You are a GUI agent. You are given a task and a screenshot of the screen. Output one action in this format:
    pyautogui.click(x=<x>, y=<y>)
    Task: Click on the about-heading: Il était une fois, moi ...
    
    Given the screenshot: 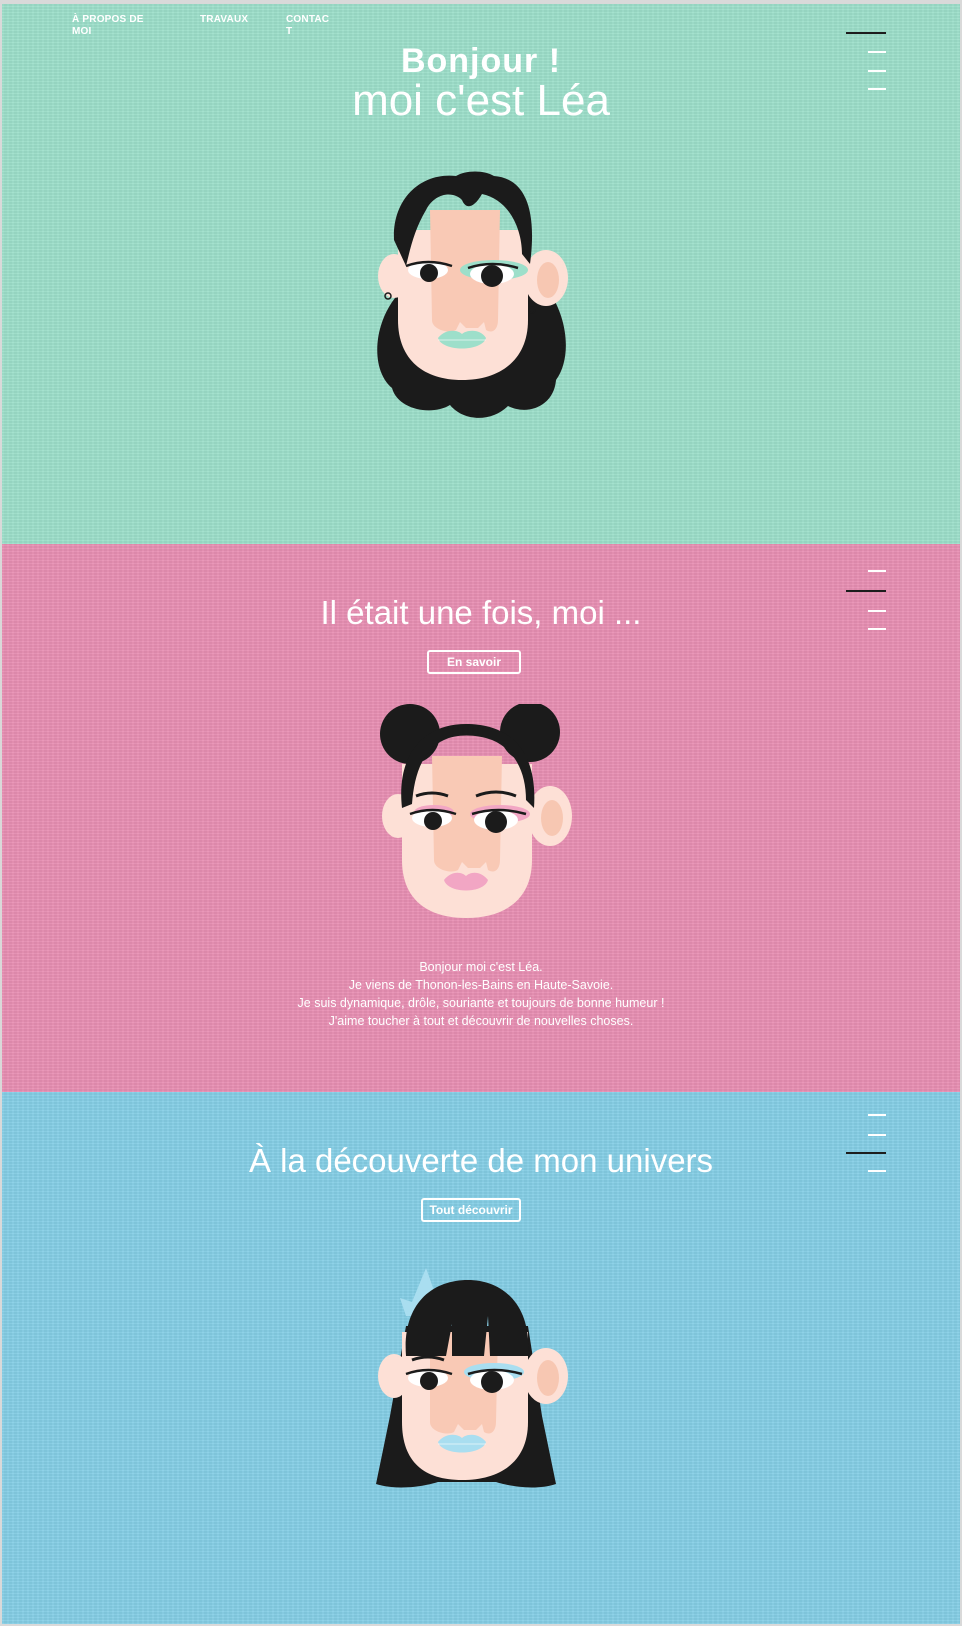 What is the action you would take?
    pyautogui.click(x=481, y=612)
    